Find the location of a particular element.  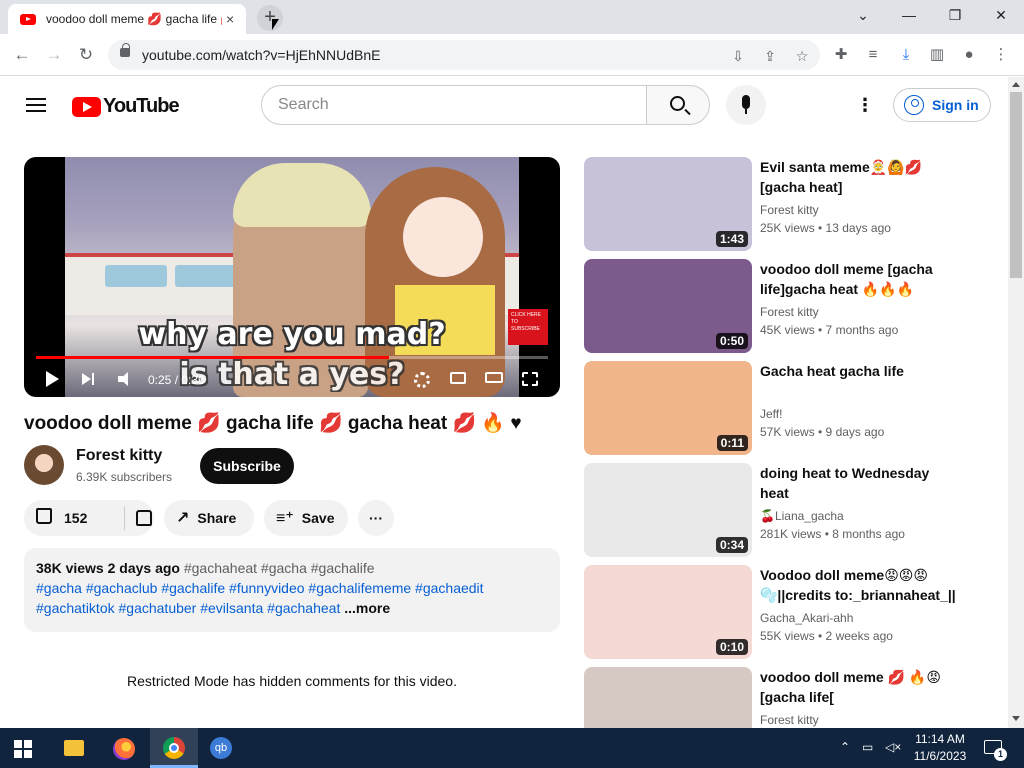

side-panel-icon: ▥ is located at coordinates (937, 55).